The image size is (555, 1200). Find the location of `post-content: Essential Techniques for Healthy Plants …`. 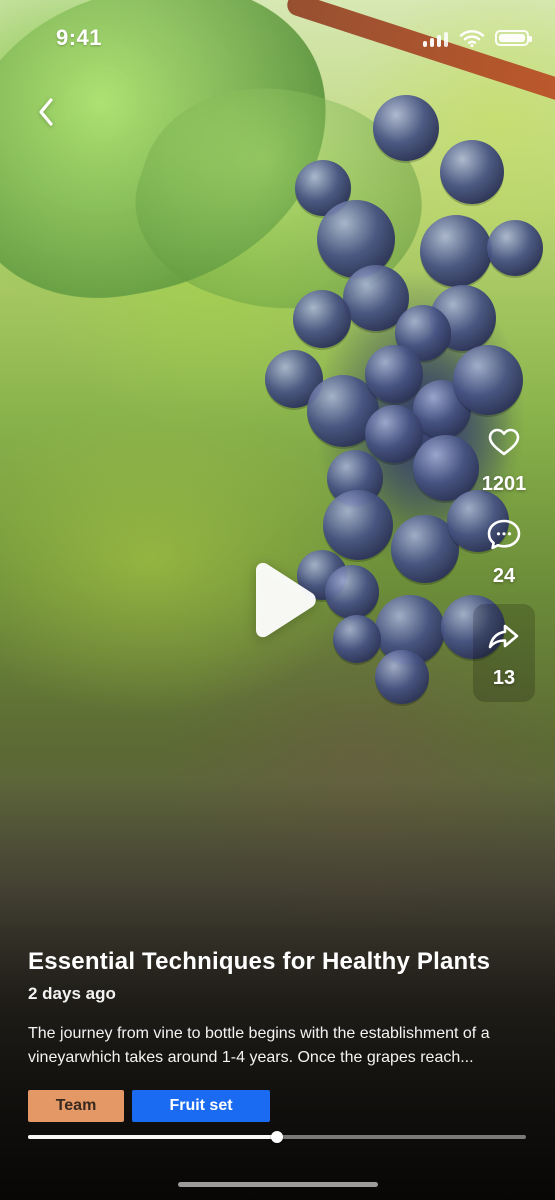

post-content: Essential Techniques for Healthy Plants … is located at coordinates (278, 1035).